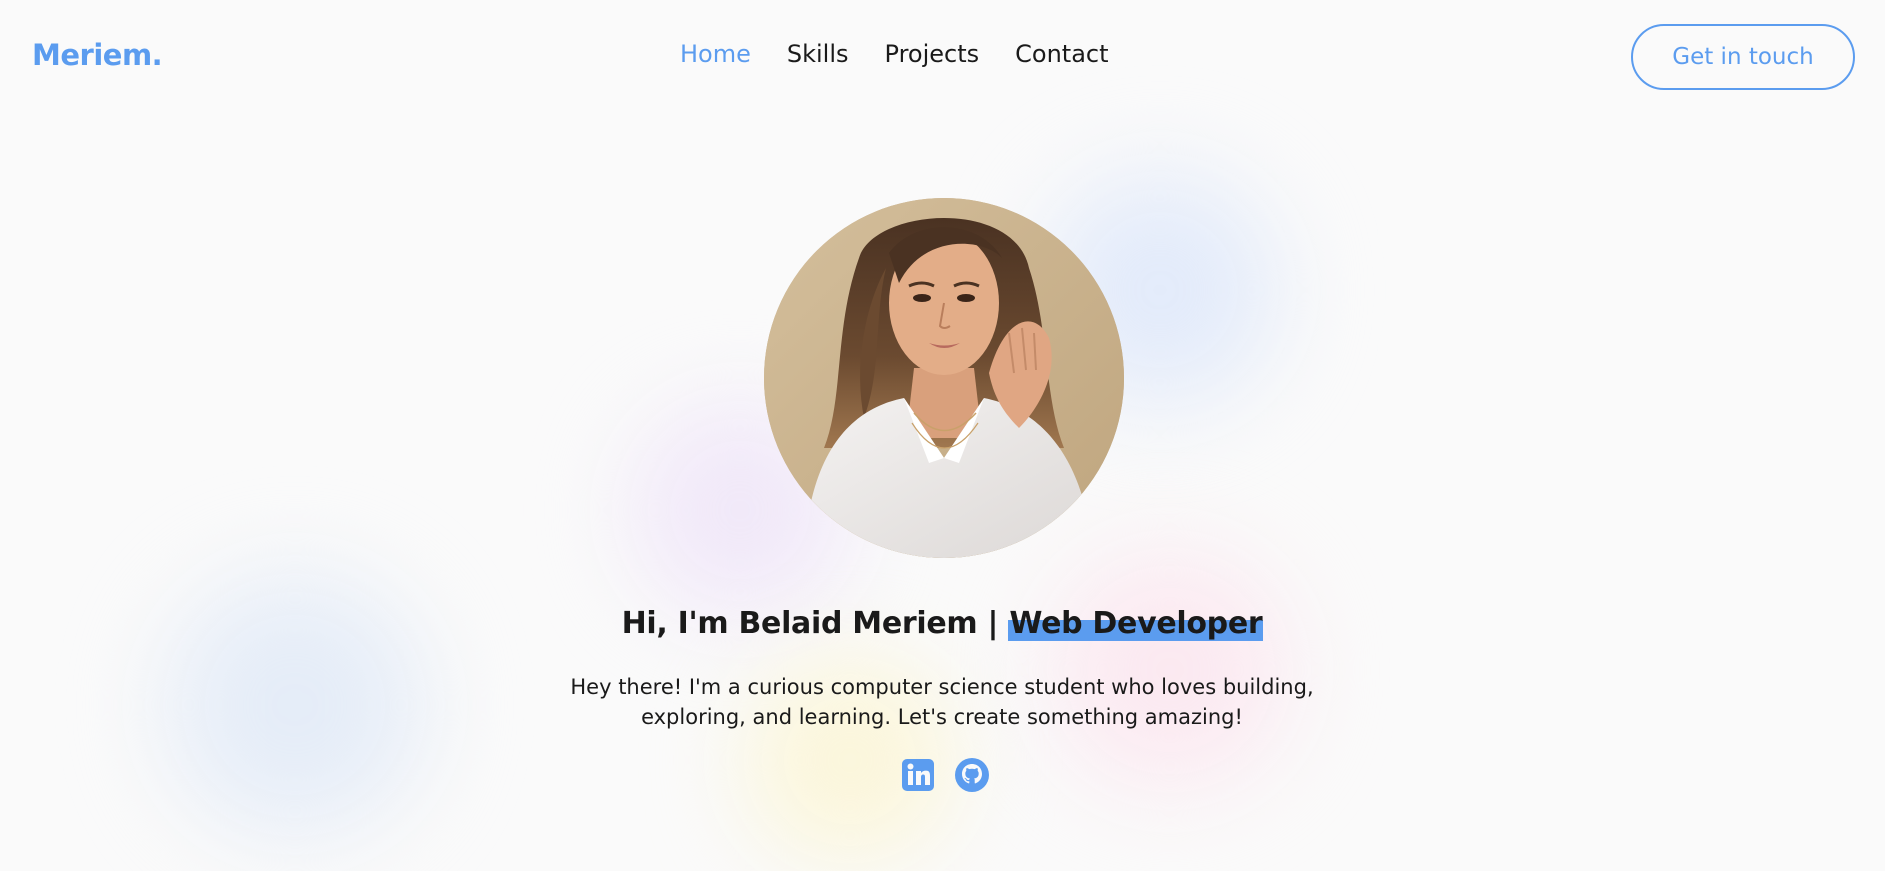 The height and width of the screenshot is (871, 1885). Describe the element at coordinates (918, 775) in the screenshot. I see `linkedin-icon` at that location.